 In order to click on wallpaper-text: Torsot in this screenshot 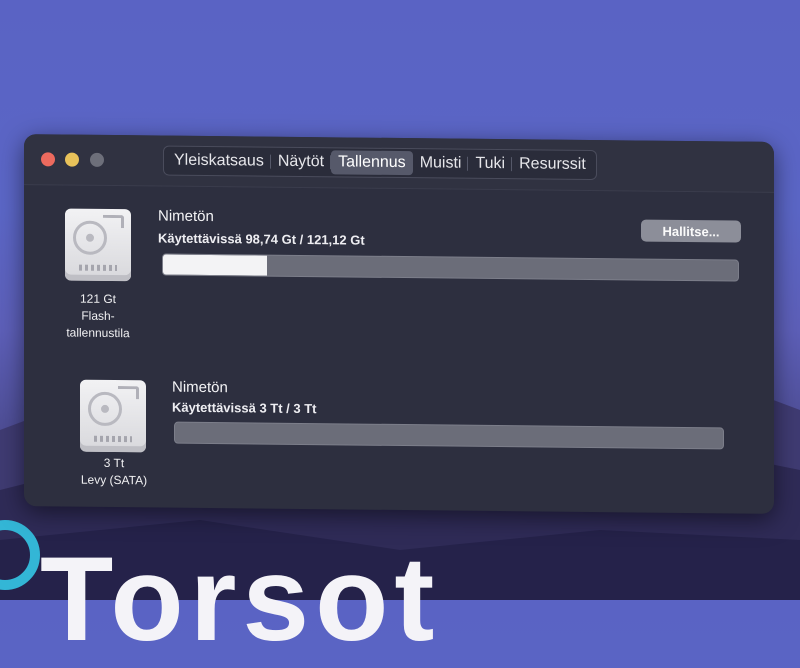, I will do `click(240, 599)`.